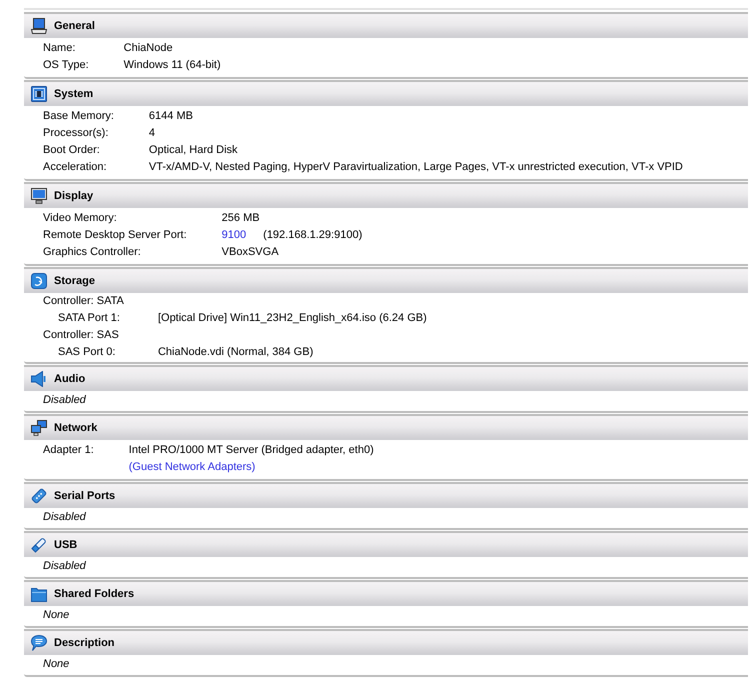 Image resolution: width=756 pixels, height=682 pixels. Describe the element at coordinates (76, 428) in the screenshot. I see `section-title: Network` at that location.